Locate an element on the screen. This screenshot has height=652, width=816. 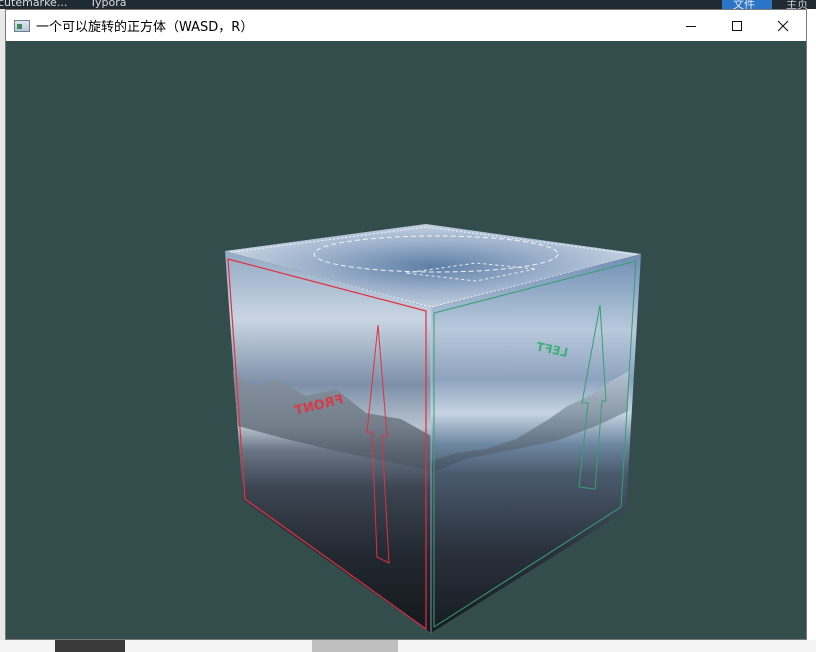
background-grey-block is located at coordinates (355, 646).